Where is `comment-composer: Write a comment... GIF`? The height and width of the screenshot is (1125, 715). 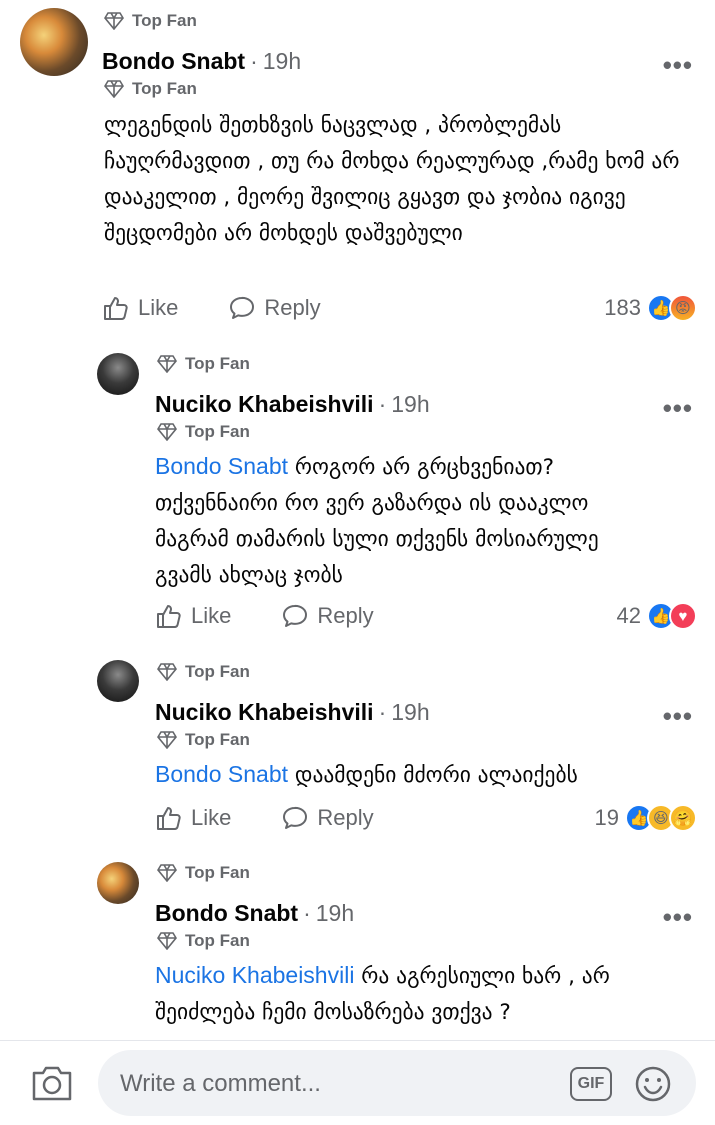
comment-composer: Write a comment... GIF is located at coordinates (357, 1082).